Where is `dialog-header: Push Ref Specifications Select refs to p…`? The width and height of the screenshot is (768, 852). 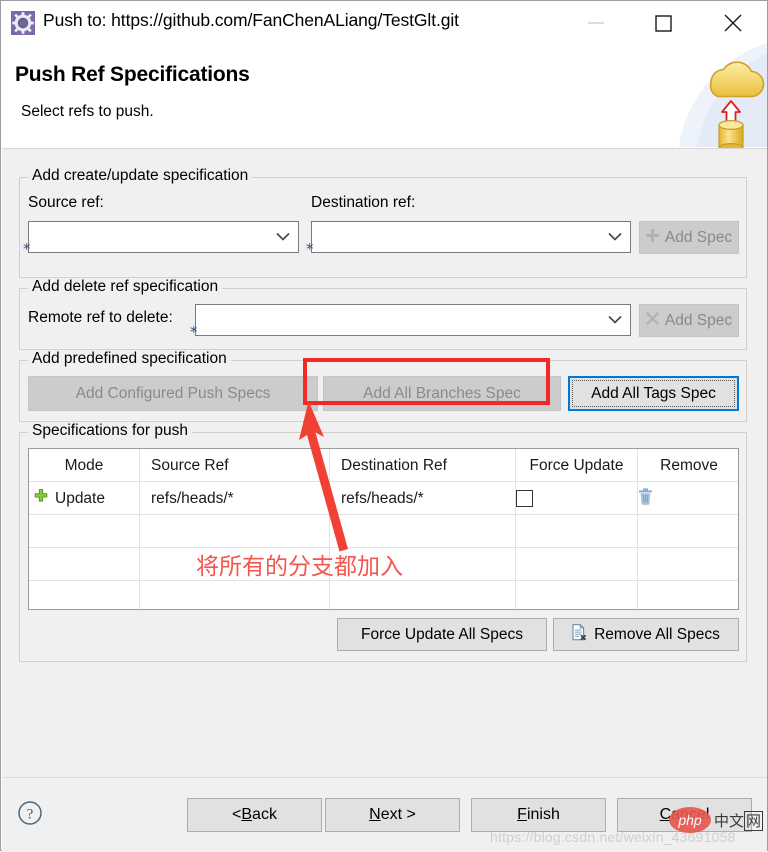
dialog-header: Push Ref Specifications Select refs to p… is located at coordinates (384, 95).